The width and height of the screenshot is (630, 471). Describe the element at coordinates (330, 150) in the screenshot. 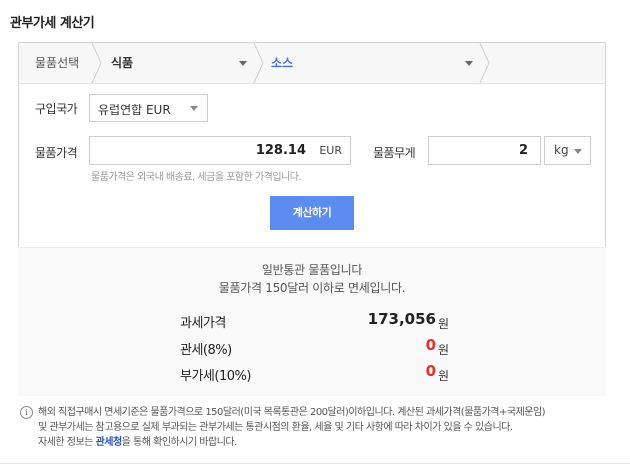

I see `price-currency: EUR` at that location.